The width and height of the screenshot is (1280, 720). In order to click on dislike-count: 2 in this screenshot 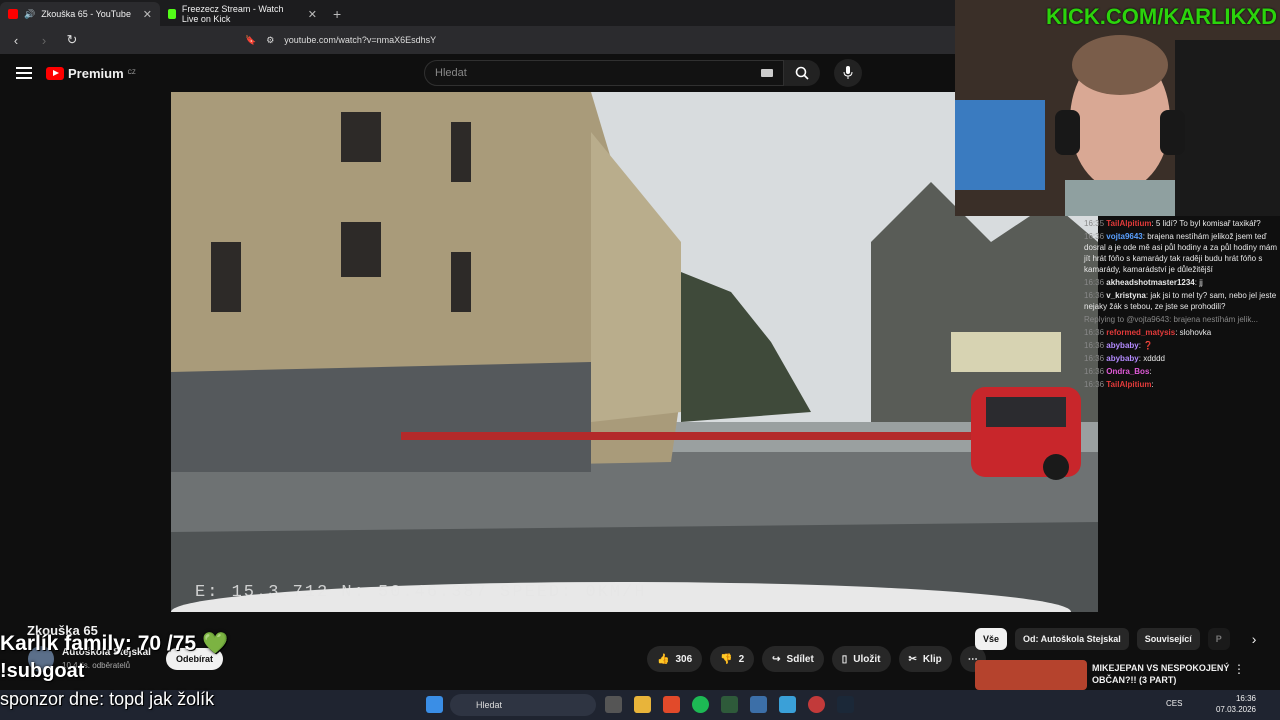, I will do `click(741, 659)`.